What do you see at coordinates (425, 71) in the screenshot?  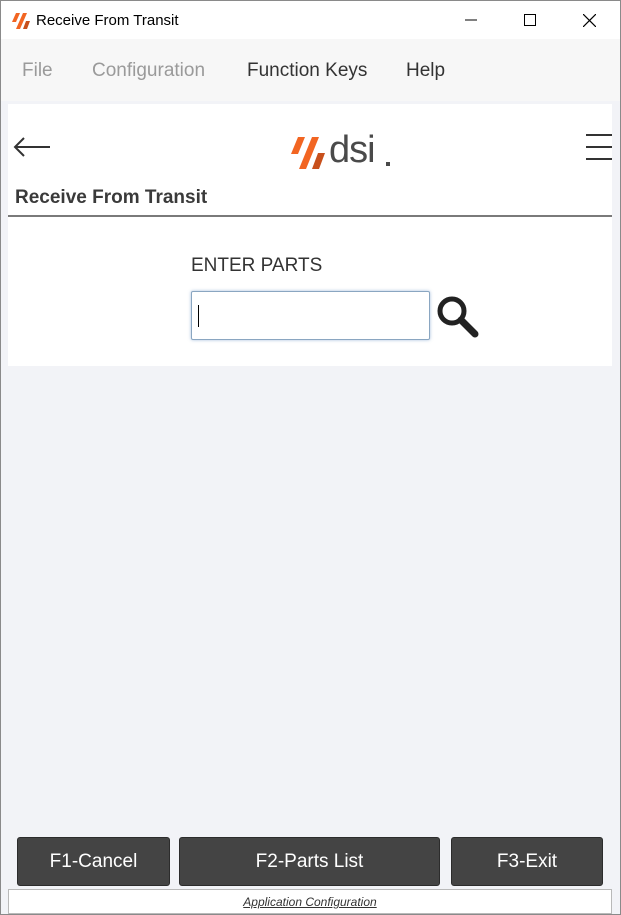 I see `menu-help: Help` at bounding box center [425, 71].